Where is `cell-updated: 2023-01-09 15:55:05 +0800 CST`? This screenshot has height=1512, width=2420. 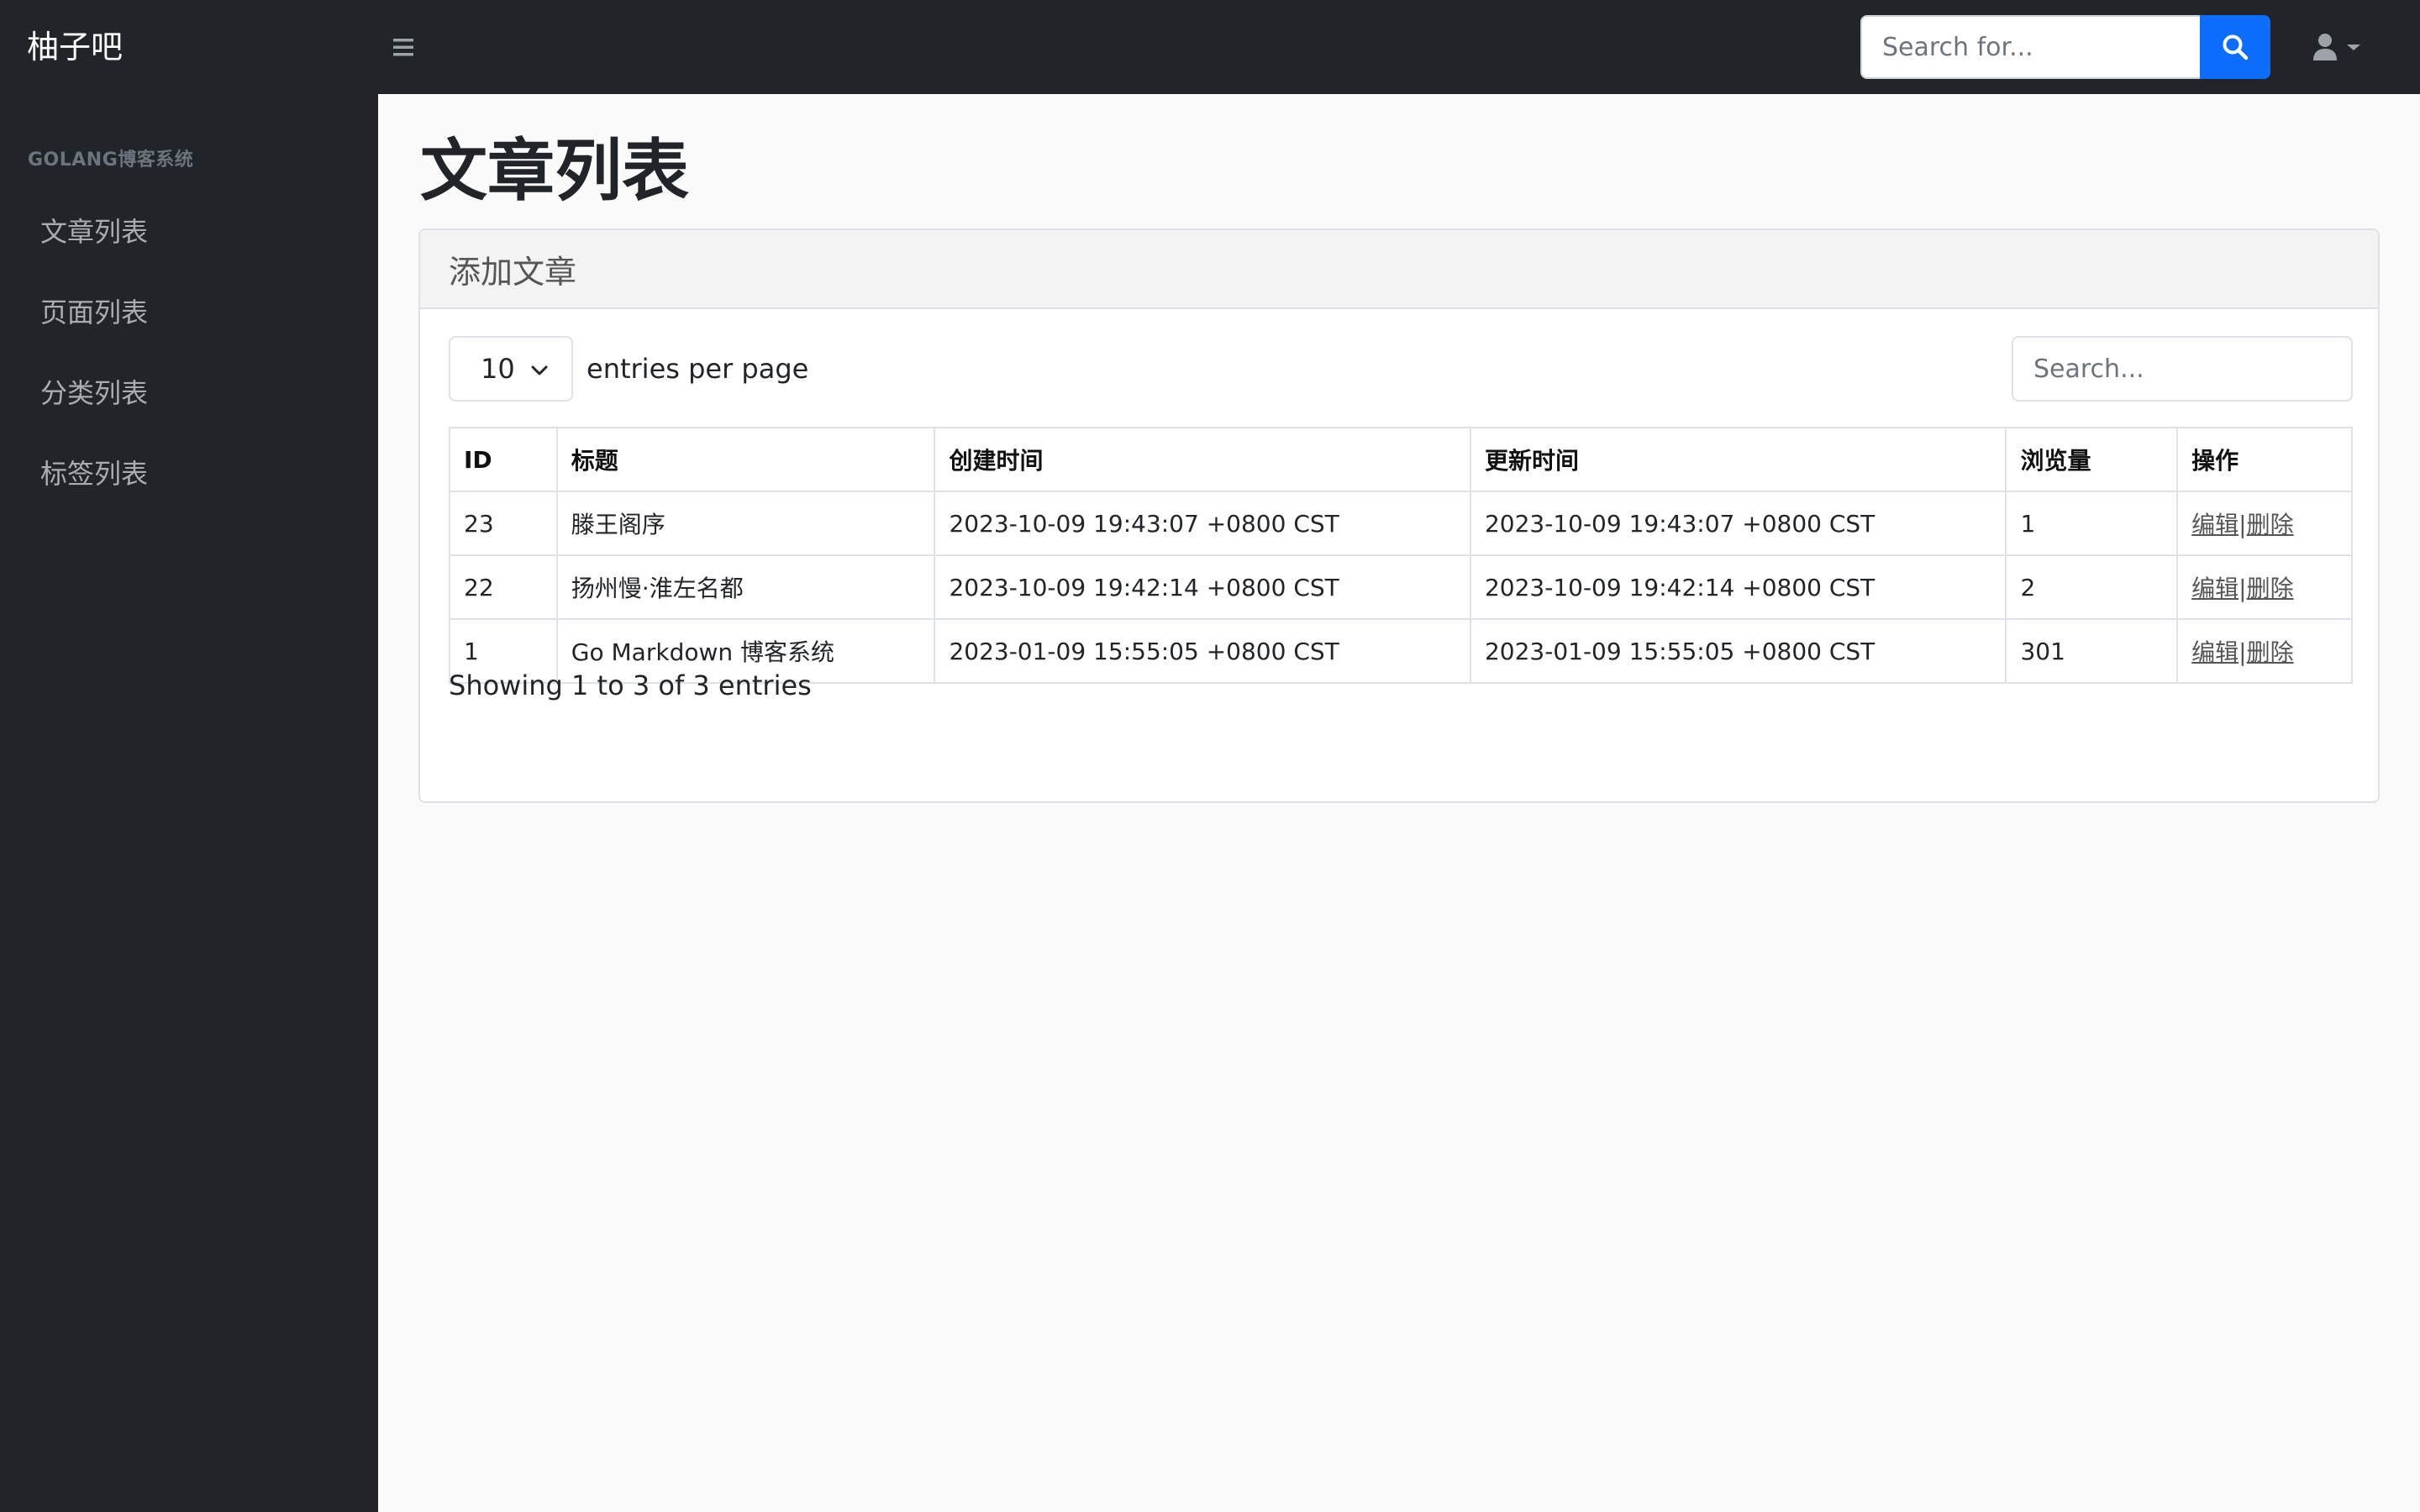
cell-updated: 2023-01-09 15:55:05 +0800 CST is located at coordinates (1738, 651).